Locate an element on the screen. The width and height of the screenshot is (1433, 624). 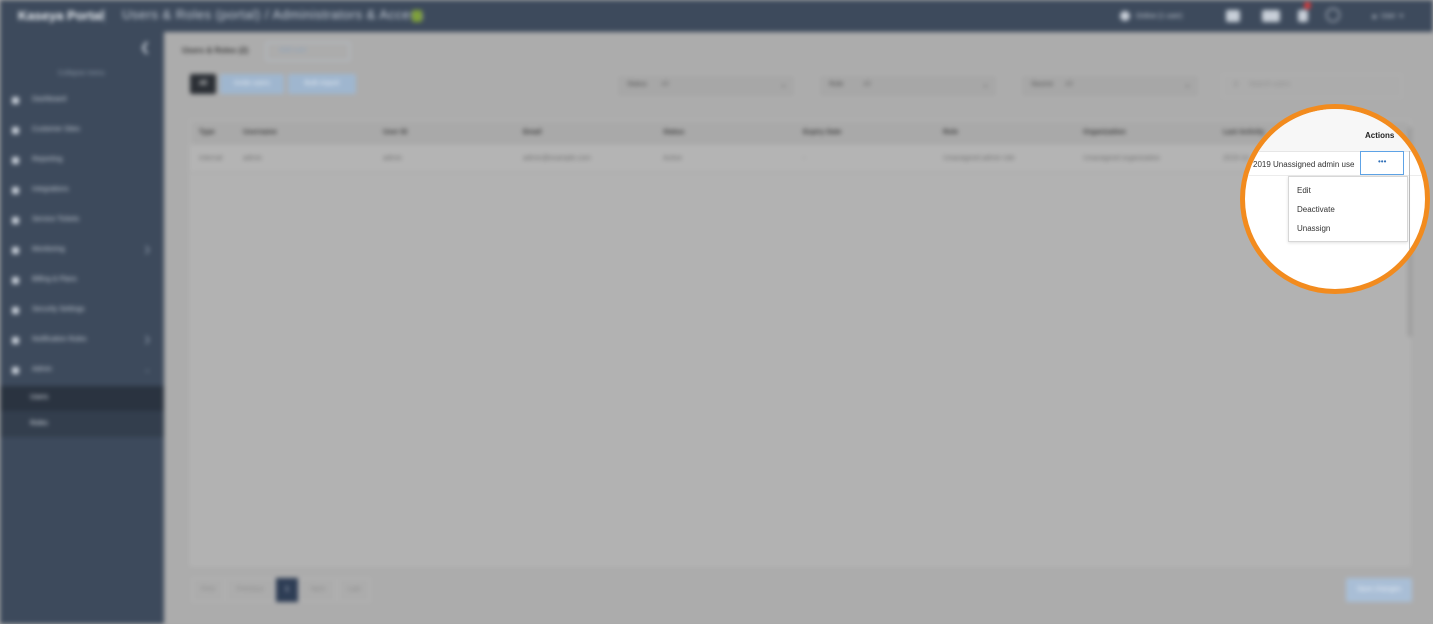
sidebar-item-label: Service Tickets is located at coordinates (56, 219).